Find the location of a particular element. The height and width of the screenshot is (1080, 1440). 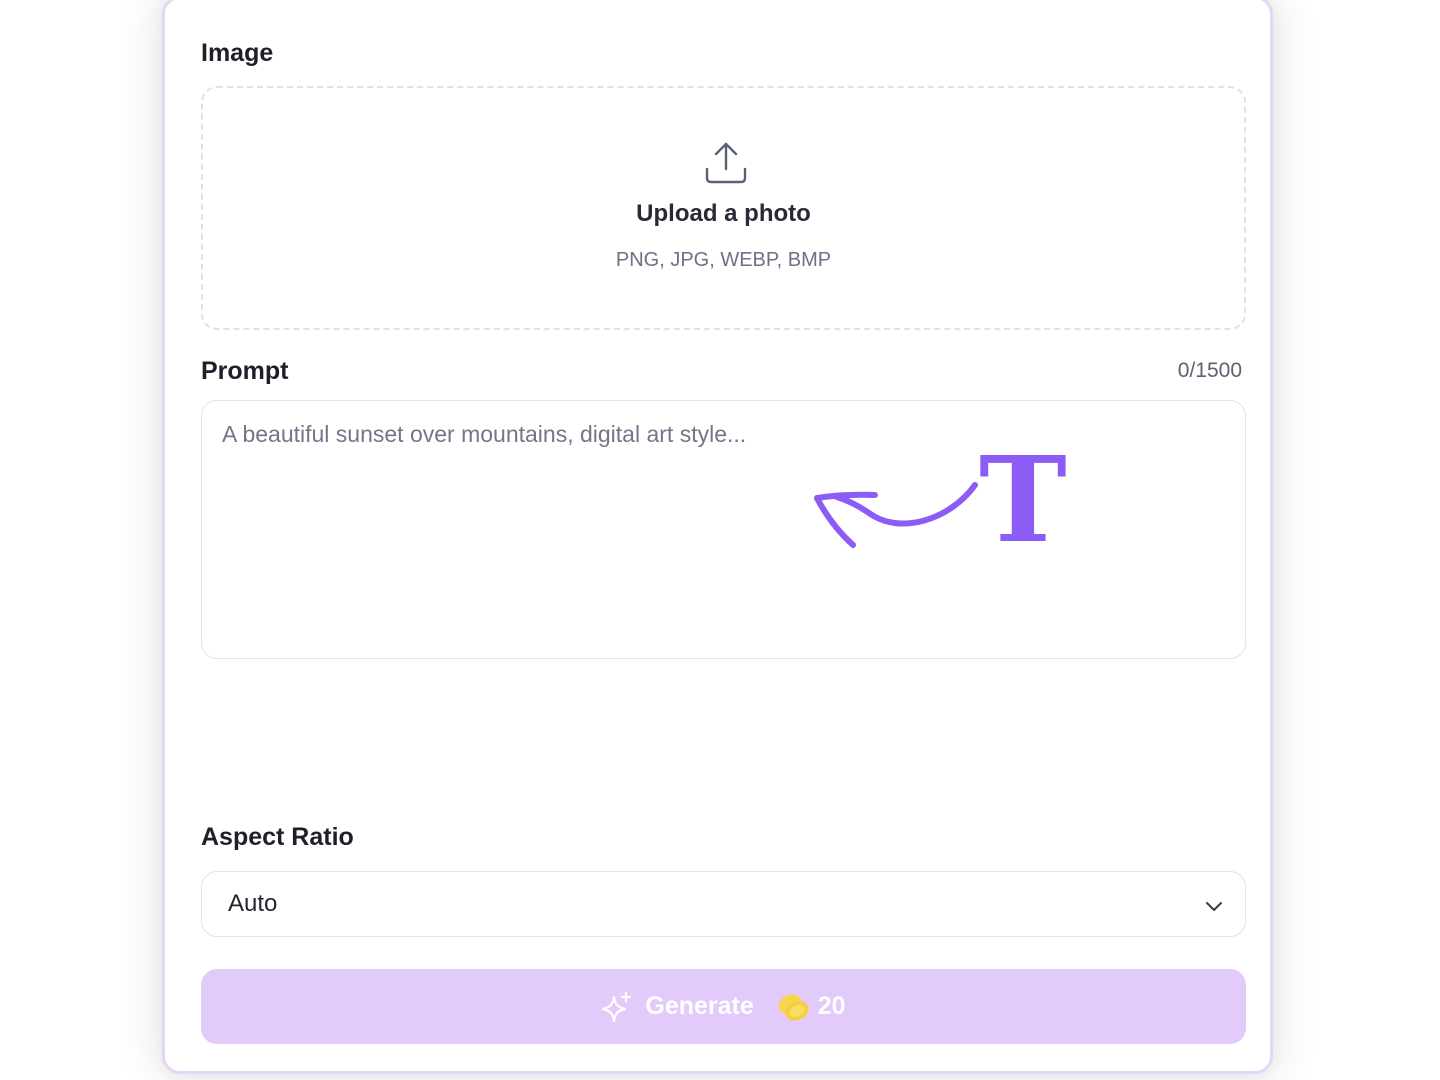

image-section-label: Image is located at coordinates (237, 53).